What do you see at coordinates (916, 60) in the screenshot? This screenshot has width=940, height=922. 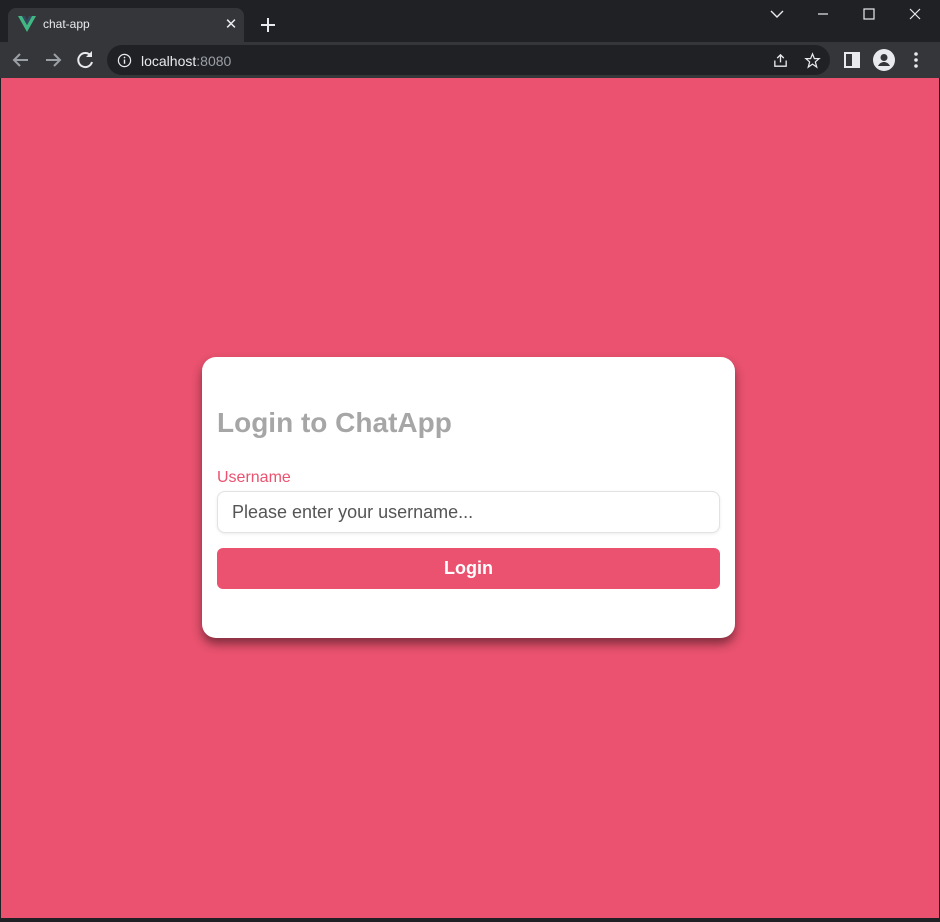 I see `more-menu-icon` at bounding box center [916, 60].